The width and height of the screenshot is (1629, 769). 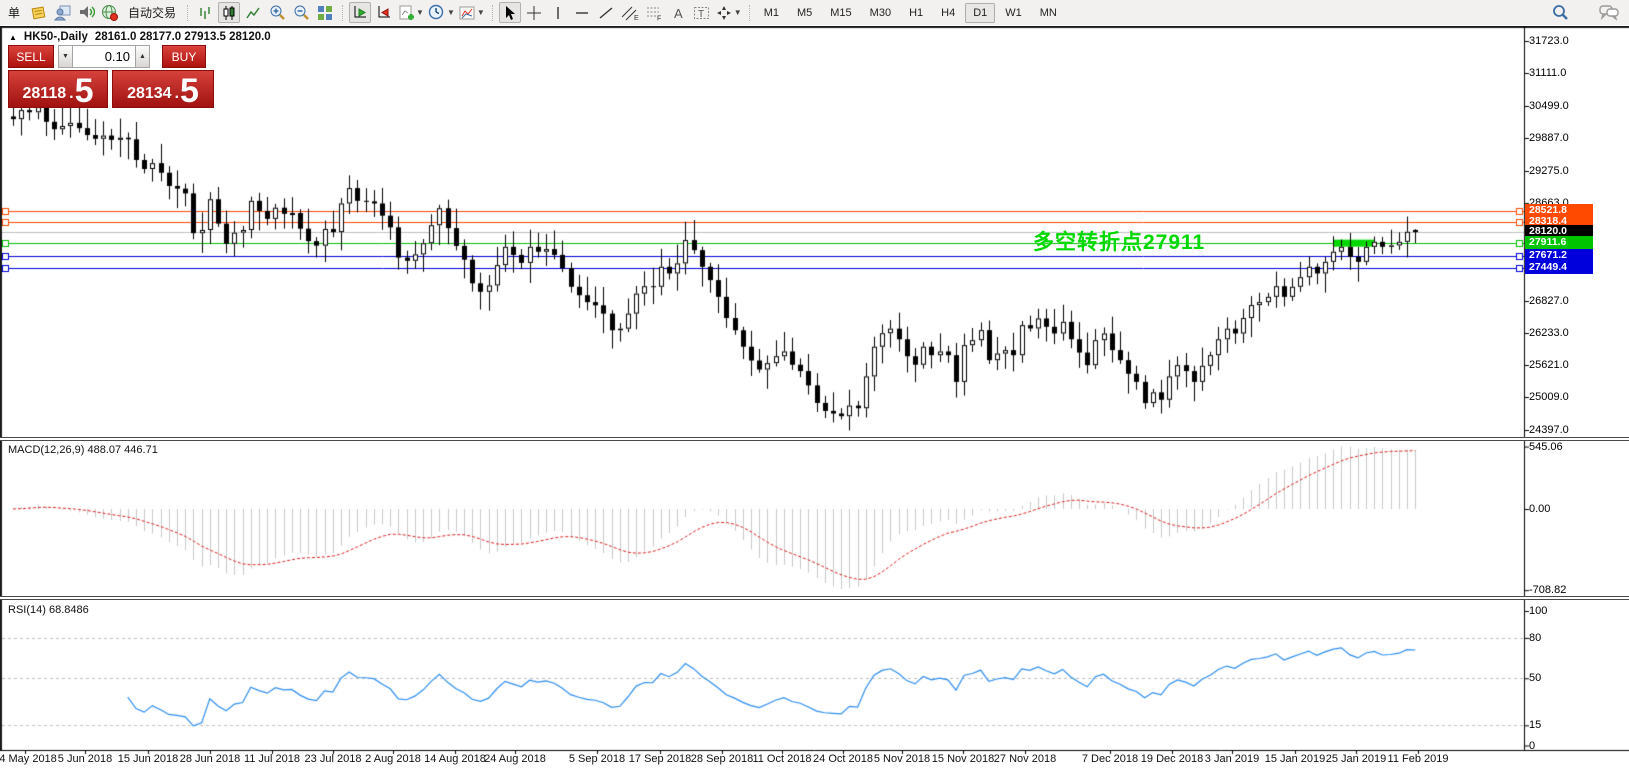 What do you see at coordinates (31, 56) in the screenshot?
I see `sell-button: SELL` at bounding box center [31, 56].